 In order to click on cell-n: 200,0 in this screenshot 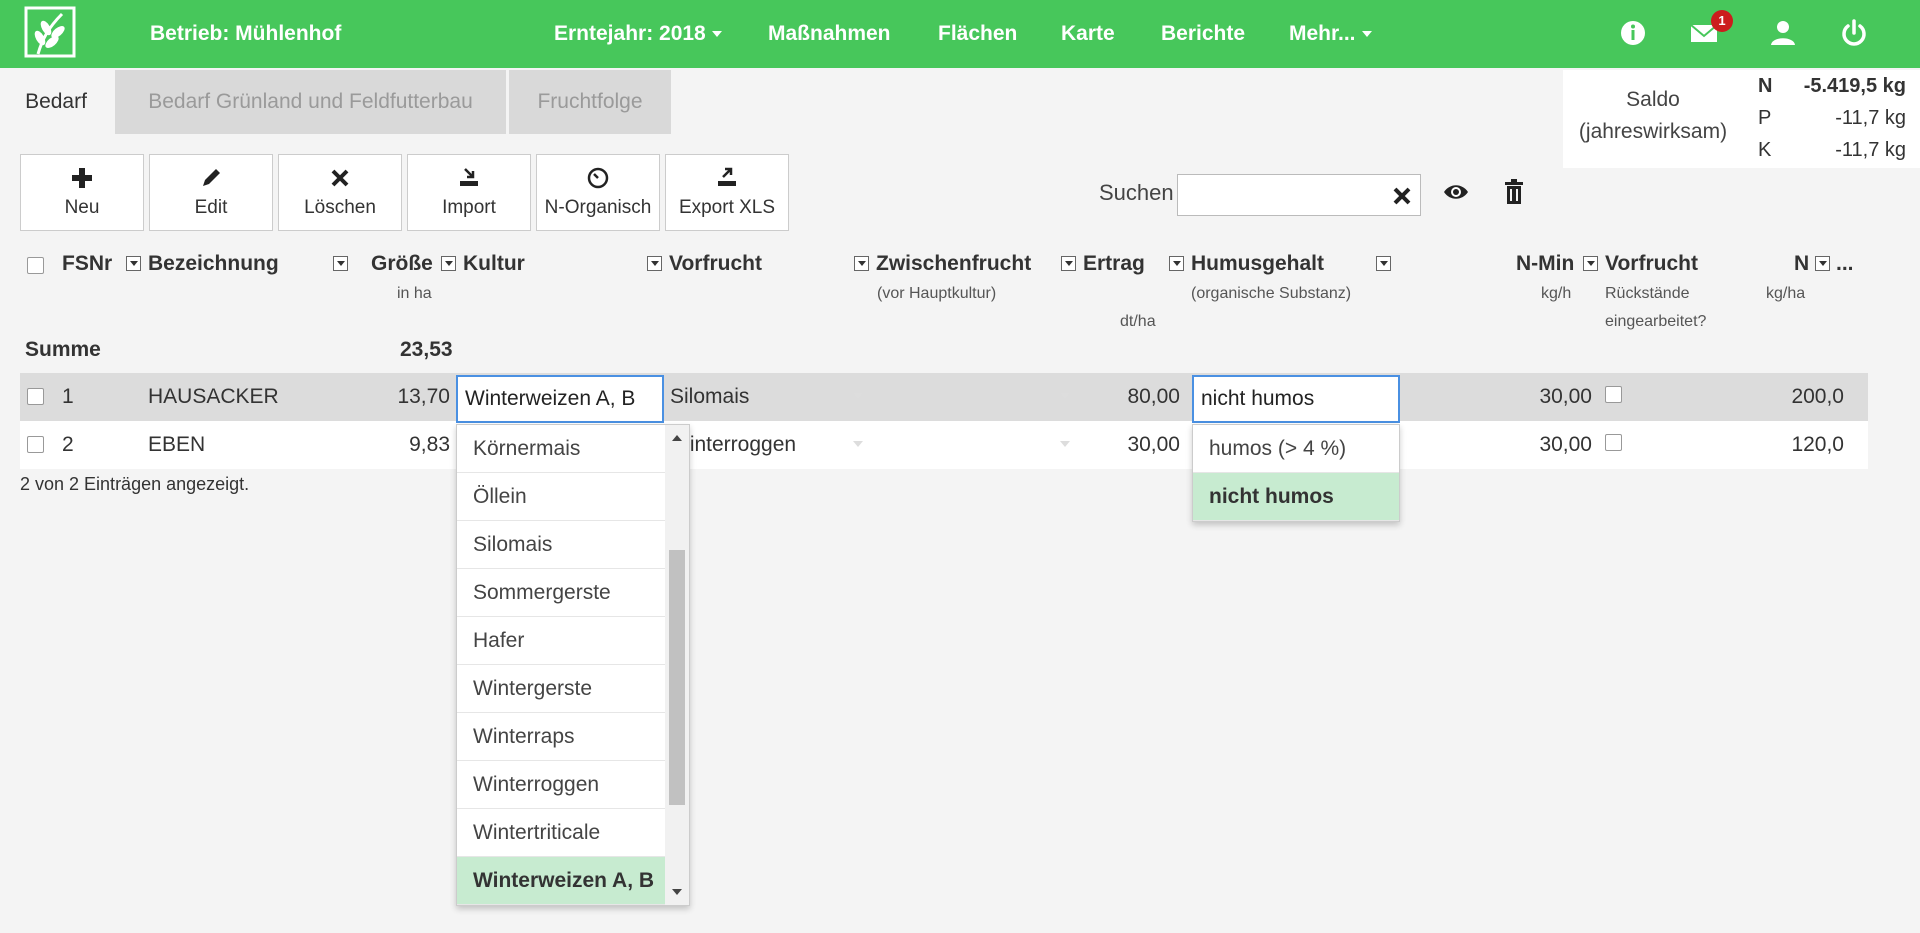, I will do `click(1817, 396)`.